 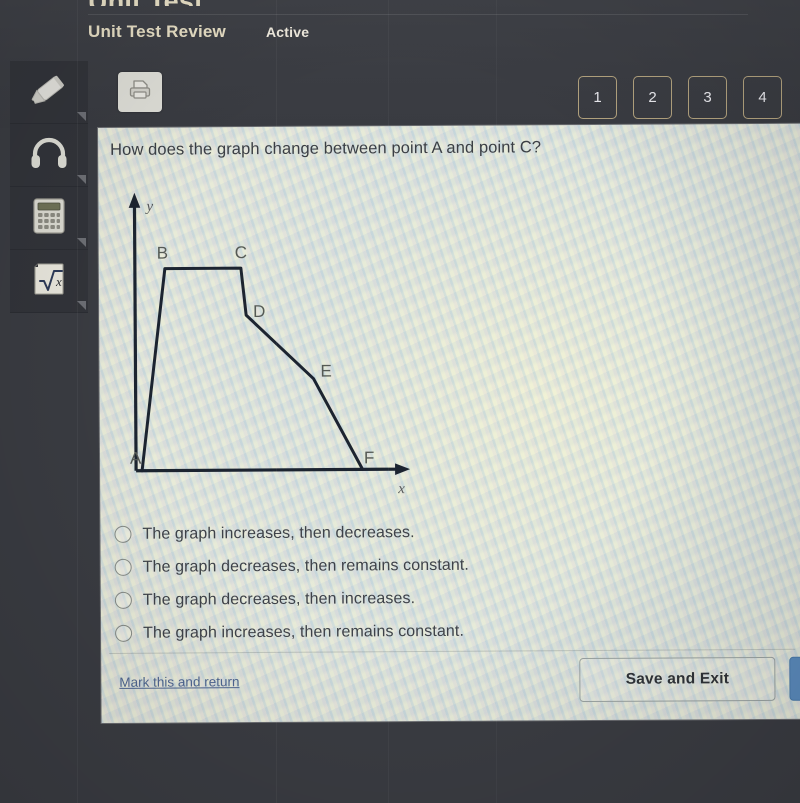 What do you see at coordinates (597, 97) in the screenshot?
I see `question-number-1: 1` at bounding box center [597, 97].